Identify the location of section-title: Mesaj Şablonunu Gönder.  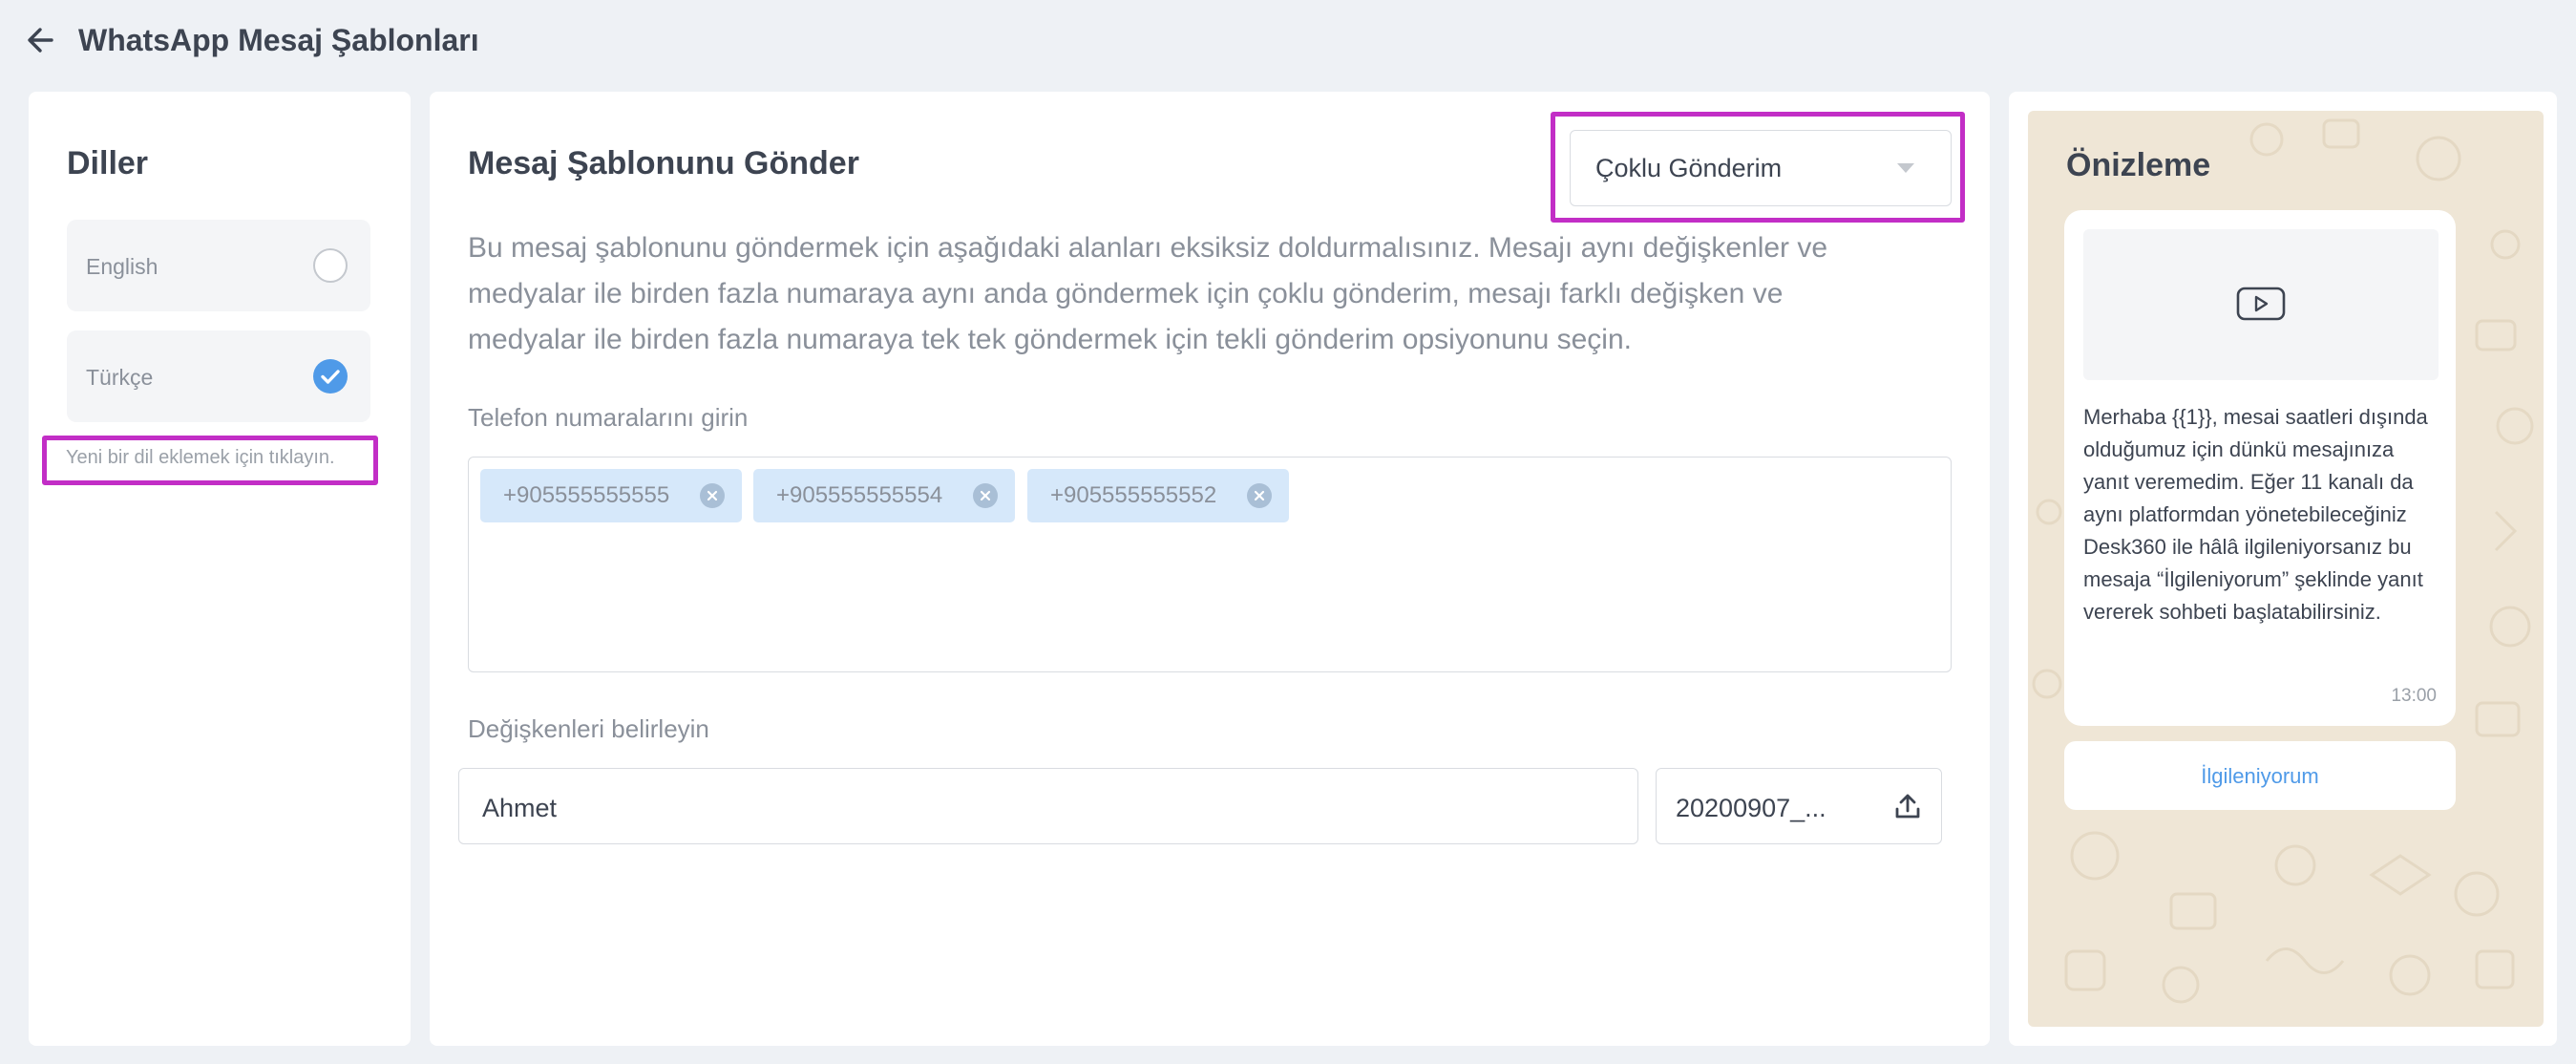
(663, 163).